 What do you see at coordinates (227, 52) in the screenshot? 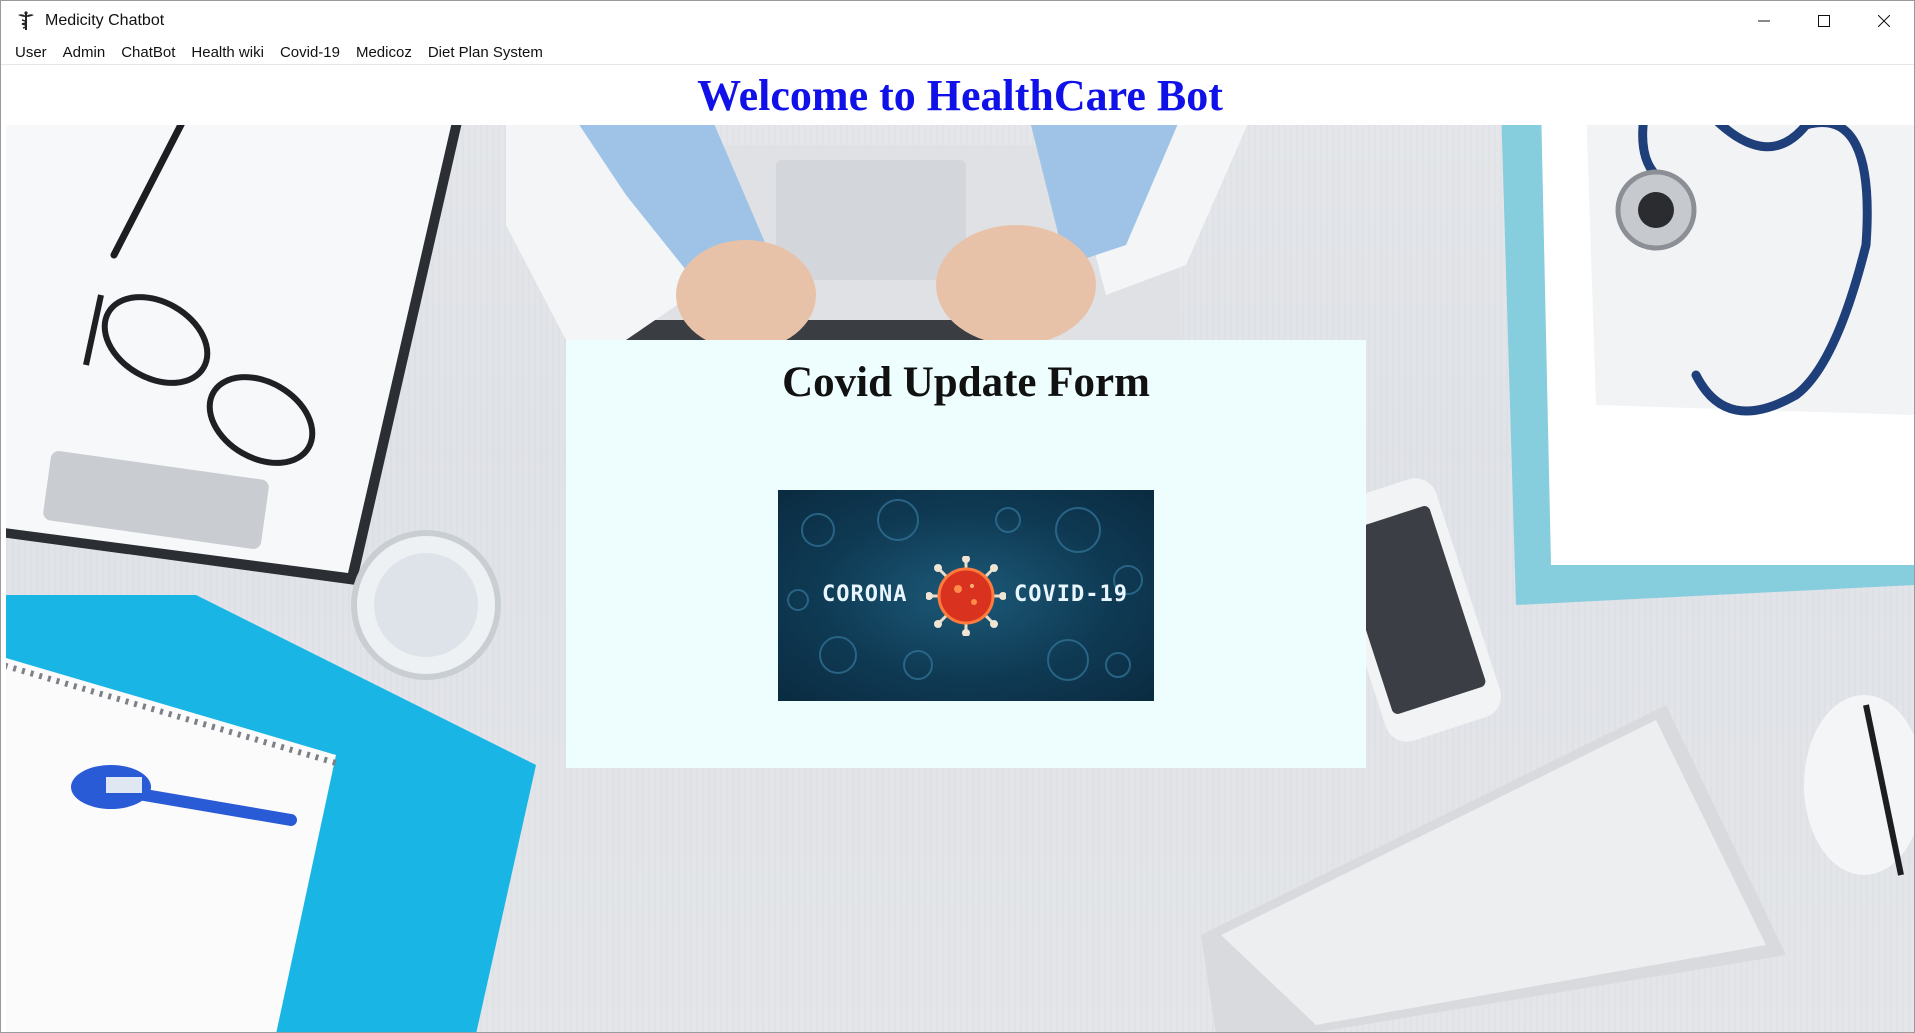
I see `menu-health-wiki: Health wiki` at bounding box center [227, 52].